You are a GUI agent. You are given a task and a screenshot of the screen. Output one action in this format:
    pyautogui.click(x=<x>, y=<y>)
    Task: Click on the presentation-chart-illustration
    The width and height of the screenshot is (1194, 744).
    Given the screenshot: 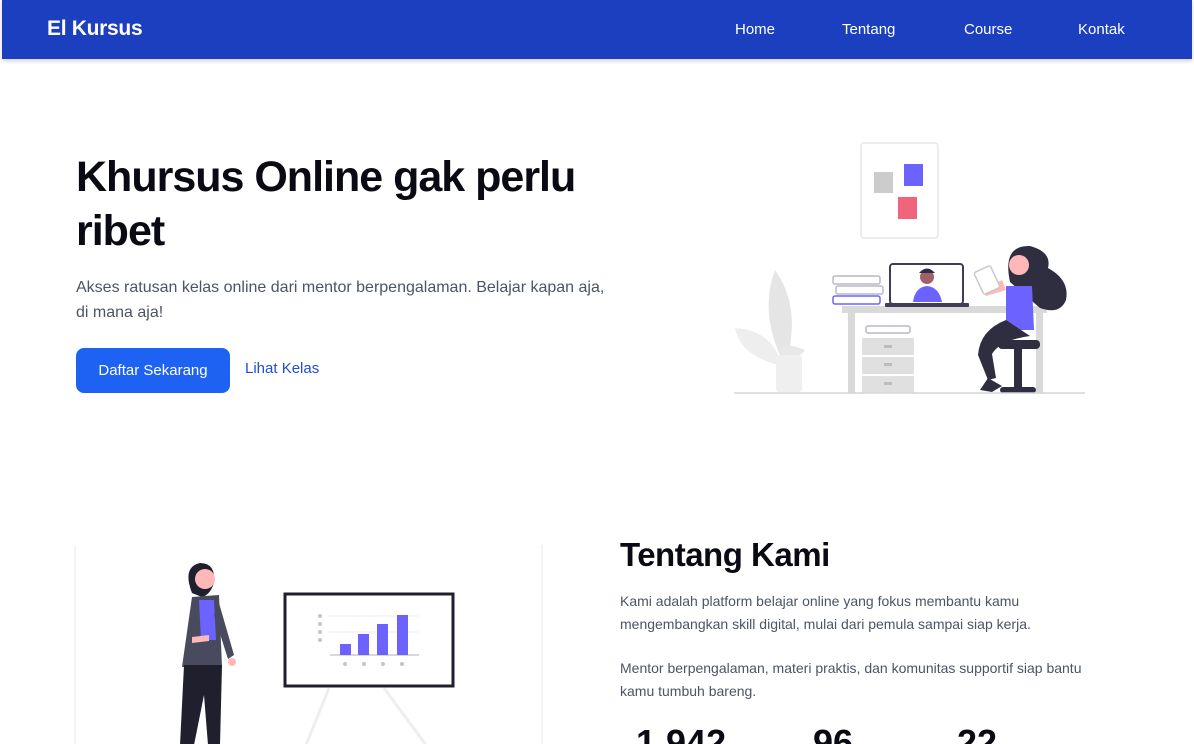 What is the action you would take?
    pyautogui.click(x=308, y=644)
    